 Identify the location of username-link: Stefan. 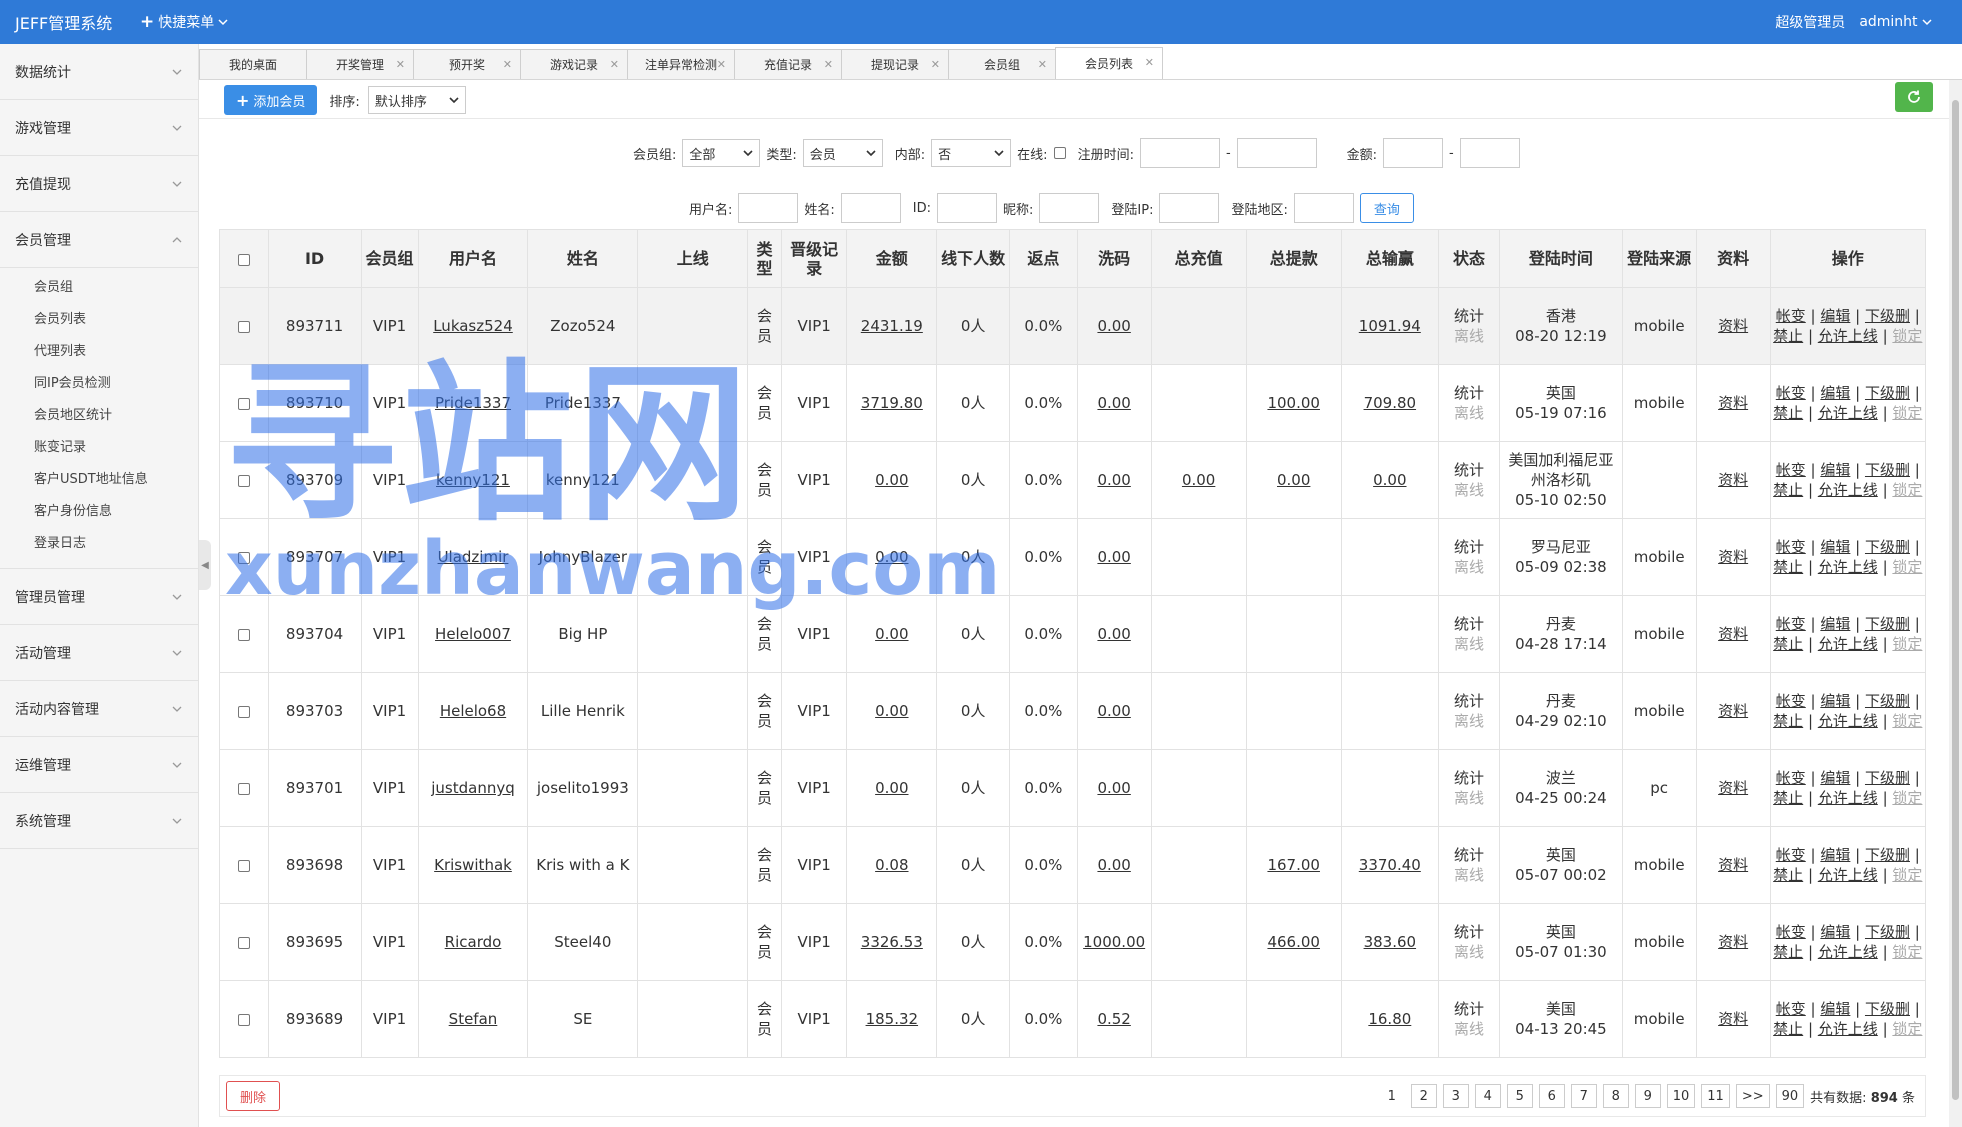
(473, 1019).